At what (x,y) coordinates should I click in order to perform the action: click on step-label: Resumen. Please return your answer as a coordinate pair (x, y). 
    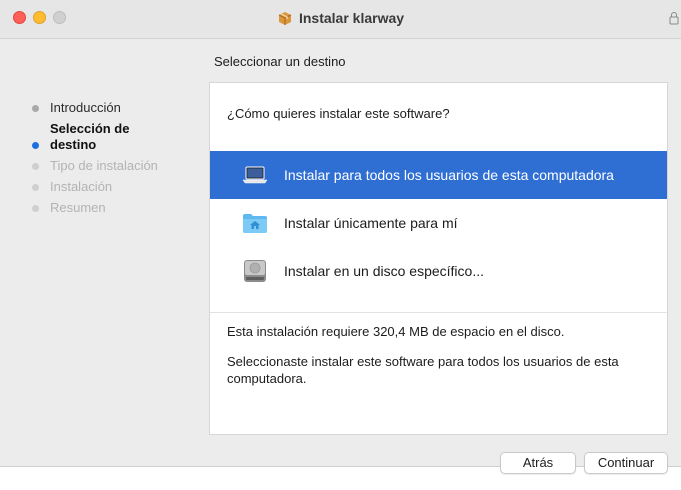
    Looking at the image, I should click on (78, 207).